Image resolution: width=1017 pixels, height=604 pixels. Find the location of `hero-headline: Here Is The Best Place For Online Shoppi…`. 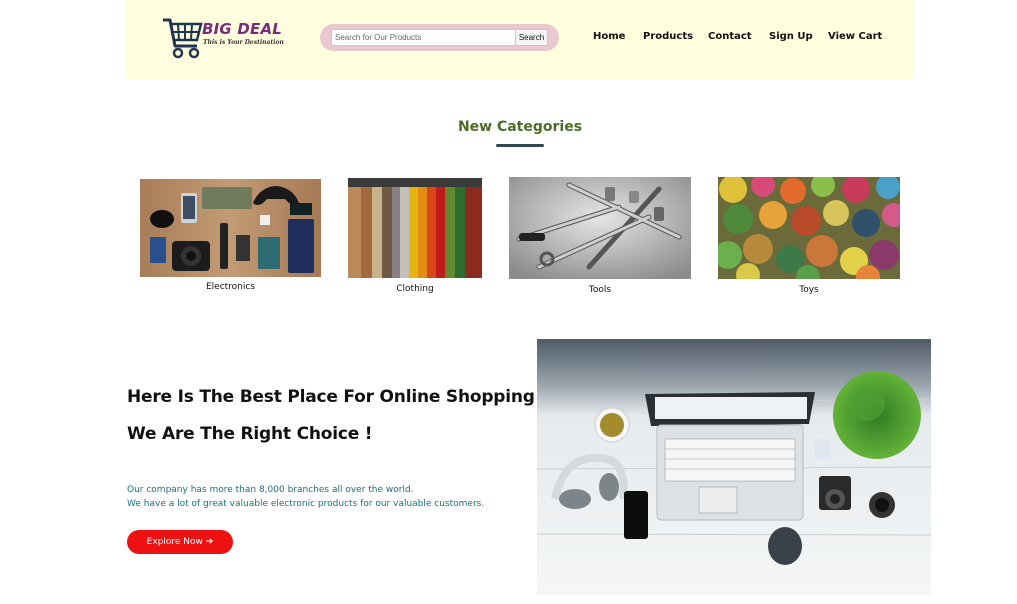

hero-headline: Here Is The Best Place For Online Shoppi… is located at coordinates (331, 397).